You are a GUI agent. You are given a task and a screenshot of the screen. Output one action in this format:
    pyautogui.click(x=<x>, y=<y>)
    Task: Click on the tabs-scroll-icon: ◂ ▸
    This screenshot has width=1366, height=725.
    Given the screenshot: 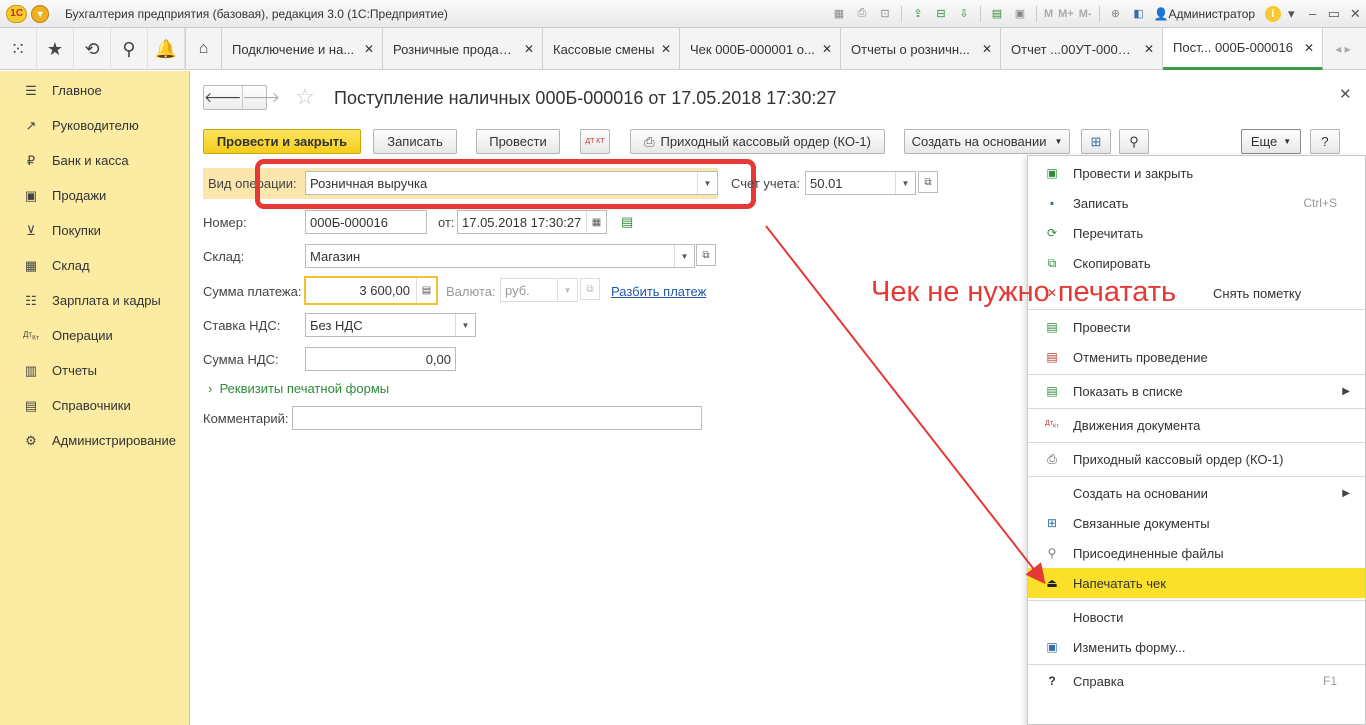 What is the action you would take?
    pyautogui.click(x=1343, y=49)
    